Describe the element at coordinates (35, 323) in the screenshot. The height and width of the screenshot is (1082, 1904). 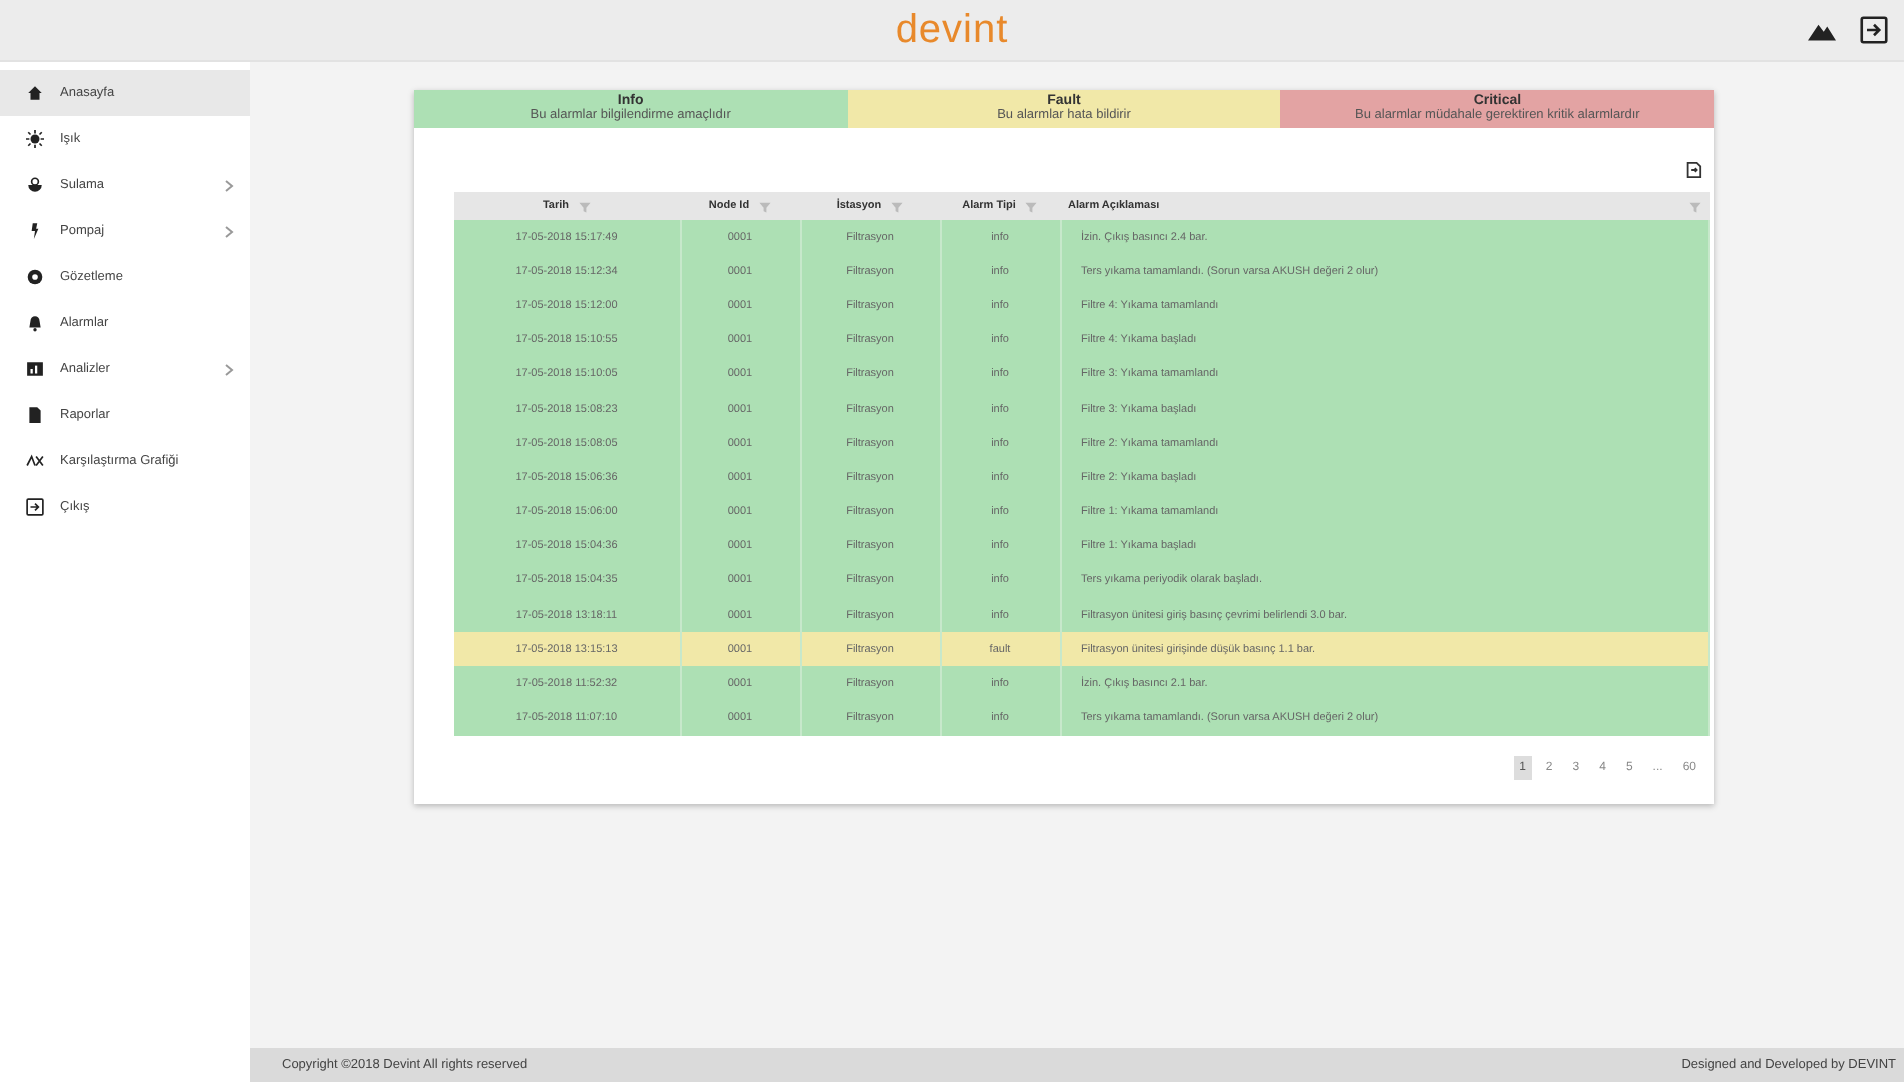
I see `bell-icon` at that location.